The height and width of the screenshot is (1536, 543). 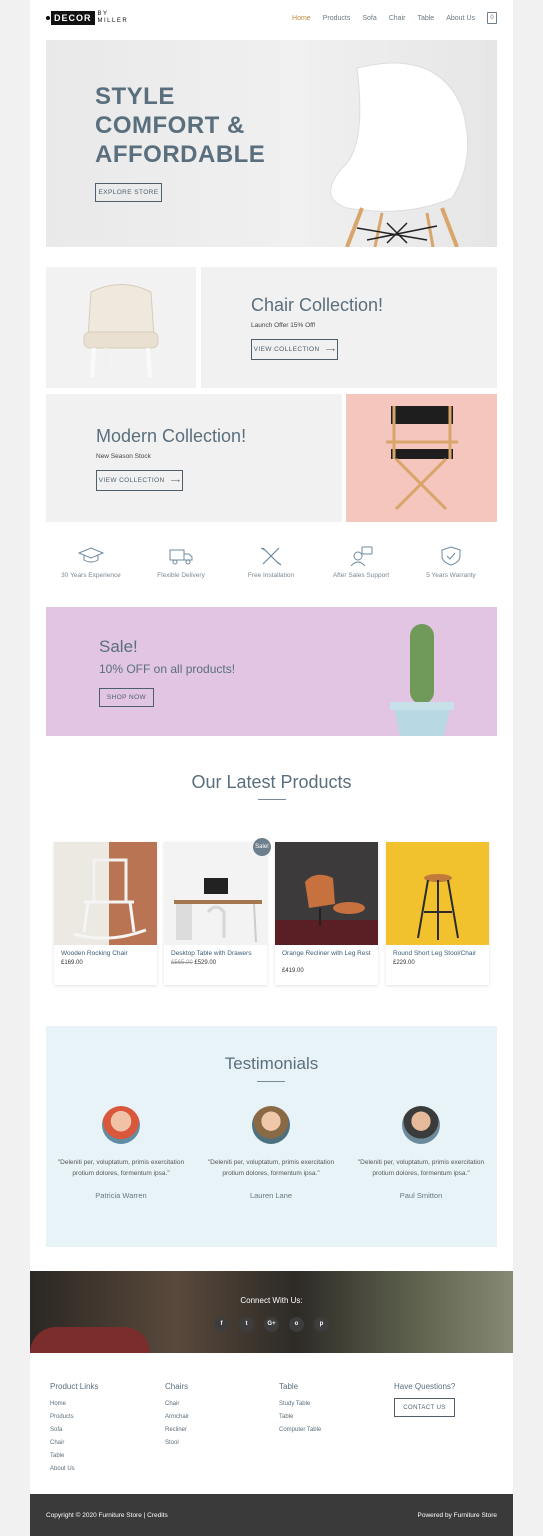 What do you see at coordinates (300, 1404) in the screenshot?
I see `footer-link-study-table: Study Table` at bounding box center [300, 1404].